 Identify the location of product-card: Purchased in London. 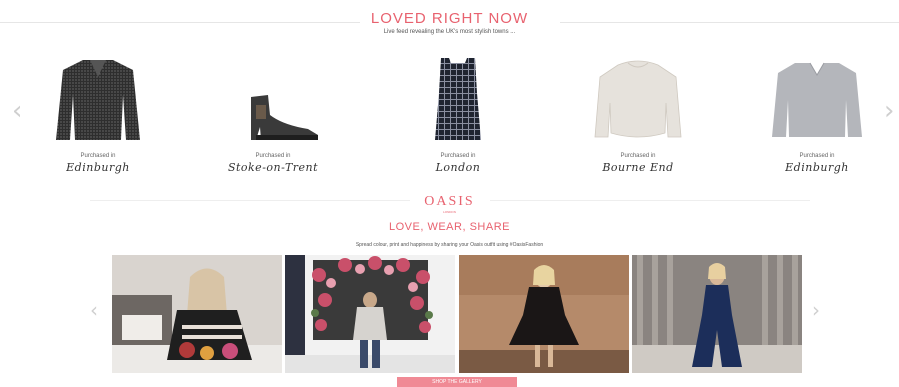
(458, 114).